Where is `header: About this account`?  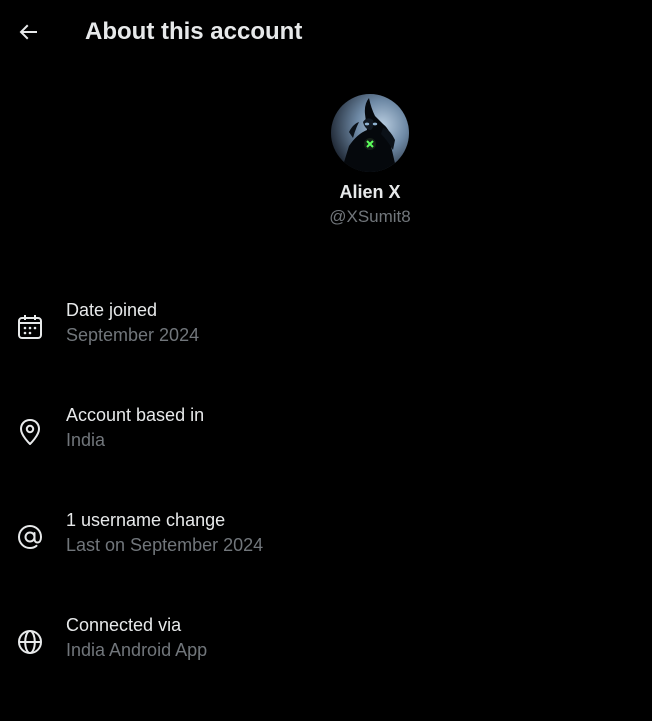 header: About this account is located at coordinates (326, 32).